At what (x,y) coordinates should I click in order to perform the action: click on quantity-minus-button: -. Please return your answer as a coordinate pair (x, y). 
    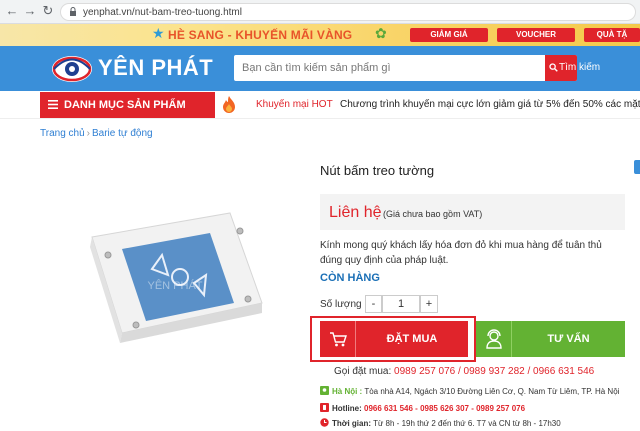
    Looking at the image, I should click on (373, 304).